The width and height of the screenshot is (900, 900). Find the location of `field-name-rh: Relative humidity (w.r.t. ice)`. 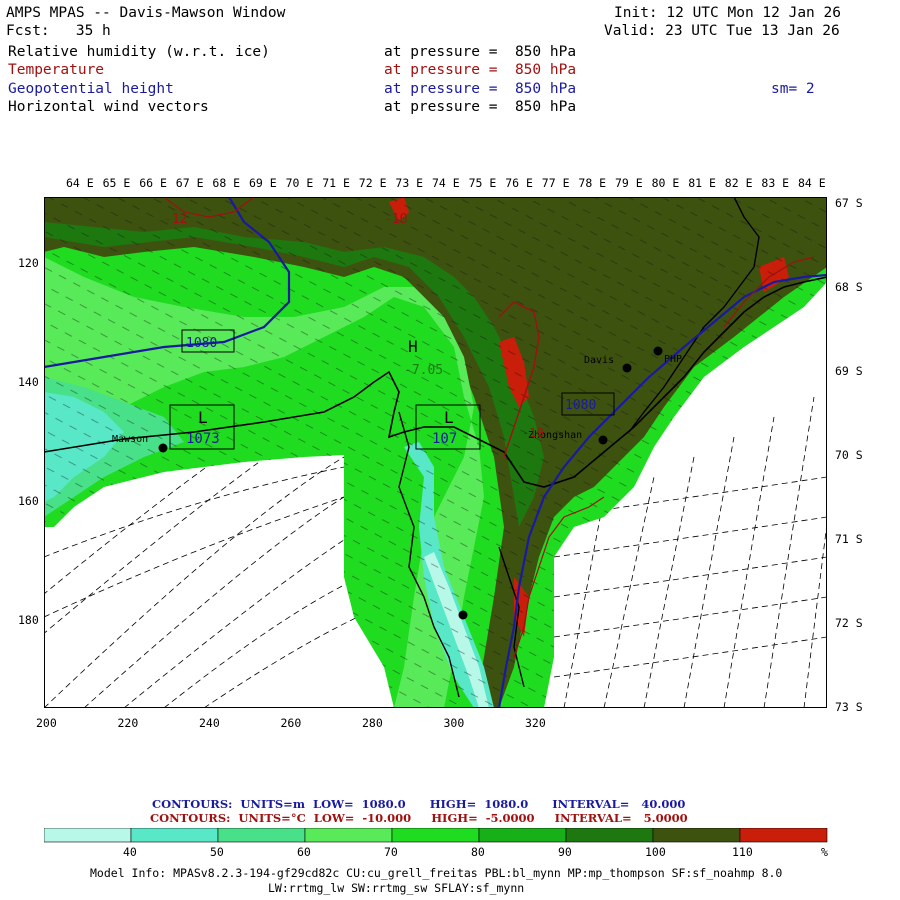

field-name-rh: Relative humidity (w.r.t. ice) is located at coordinates (139, 52).